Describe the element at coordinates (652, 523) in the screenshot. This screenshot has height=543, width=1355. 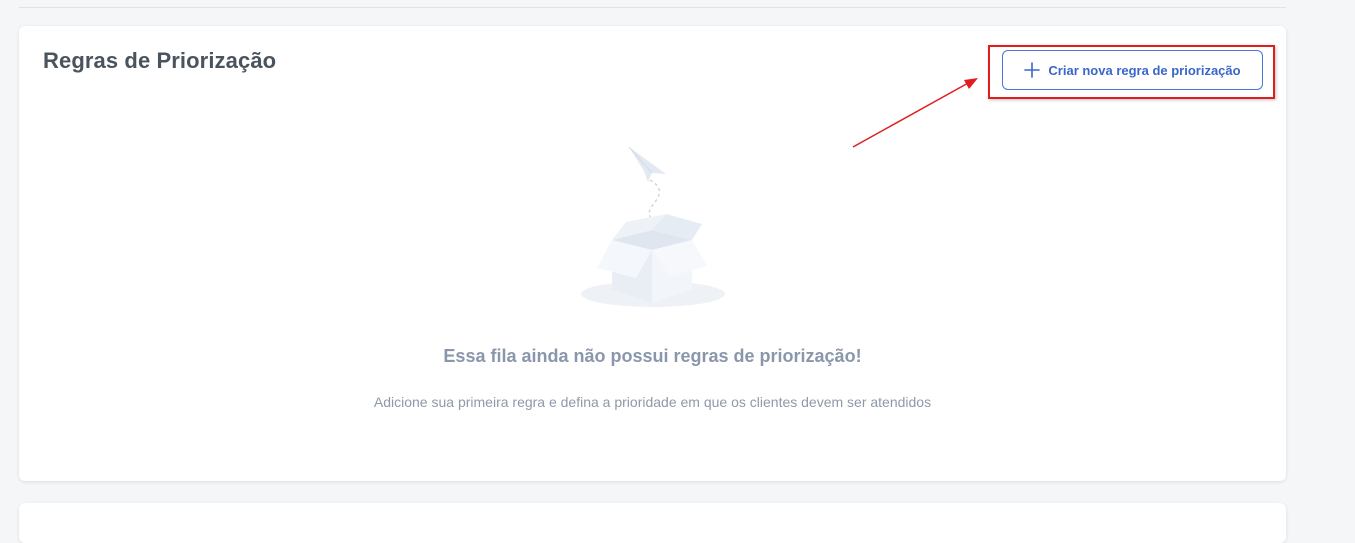
I see `next-card-edge` at that location.